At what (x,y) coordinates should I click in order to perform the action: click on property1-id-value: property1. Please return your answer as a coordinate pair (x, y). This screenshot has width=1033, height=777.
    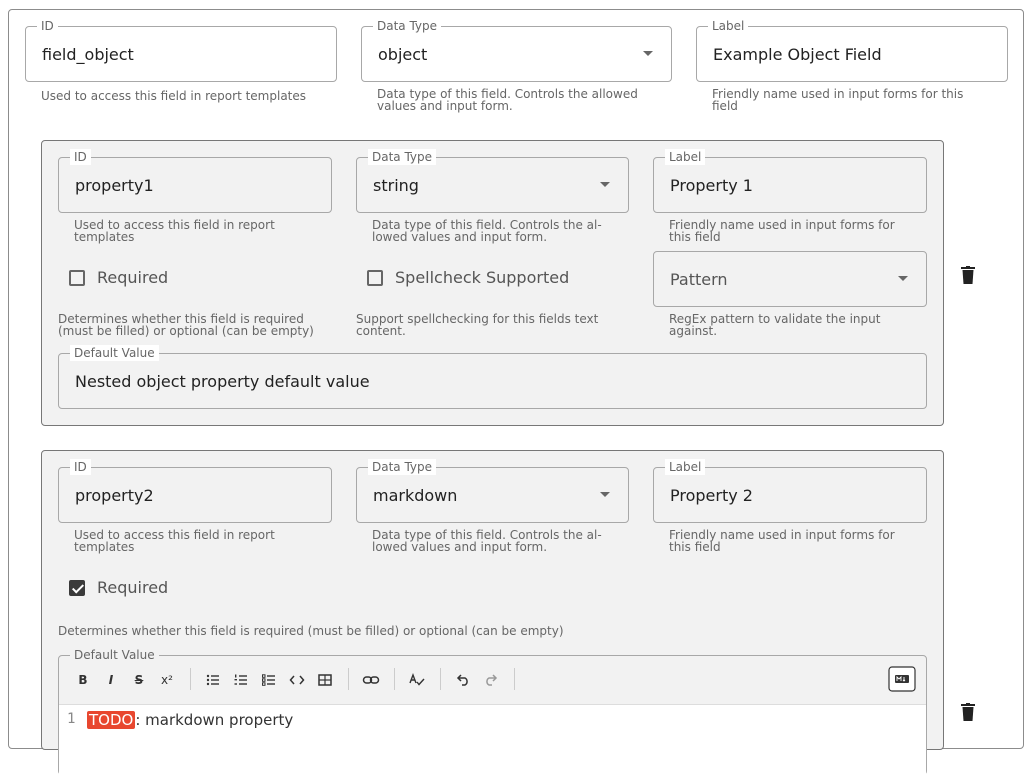
    Looking at the image, I should click on (114, 185).